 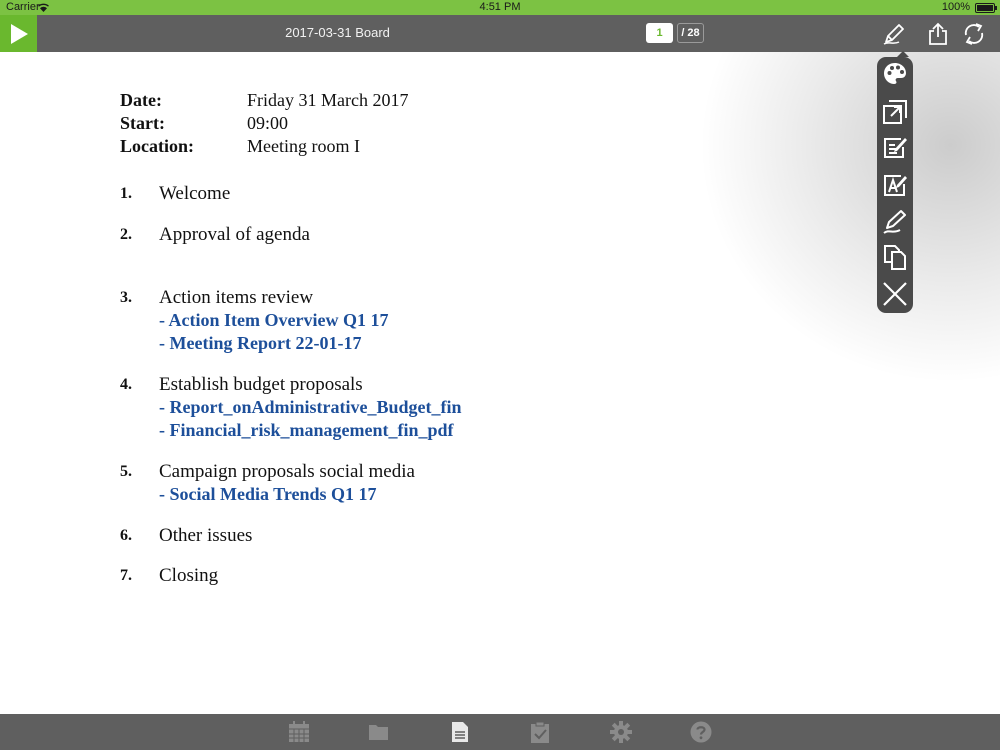 I want to click on agenda-number: 6., so click(x=126, y=535).